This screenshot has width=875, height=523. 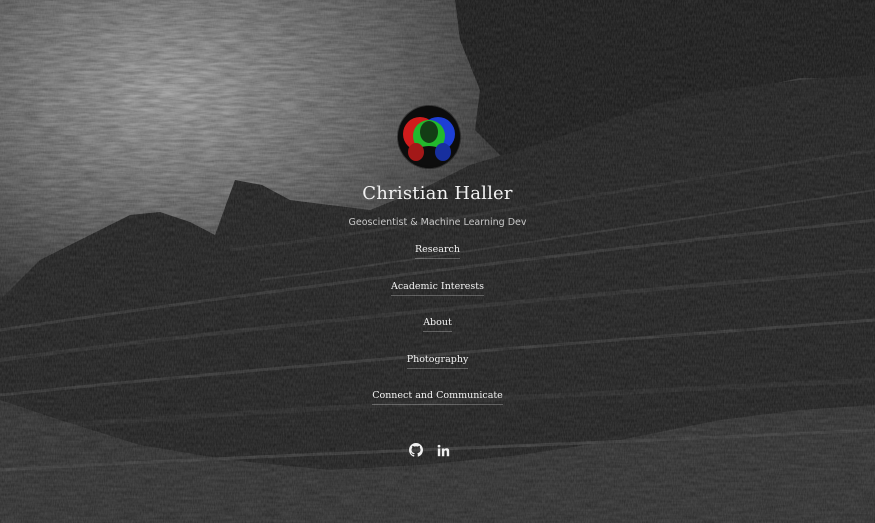 I want to click on tagline: Geoscientist & Machine Learning Dev, so click(x=437, y=222).